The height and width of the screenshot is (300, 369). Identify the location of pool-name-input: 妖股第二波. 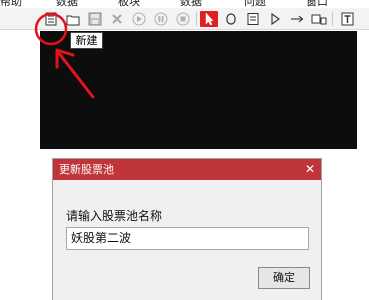
(187, 238).